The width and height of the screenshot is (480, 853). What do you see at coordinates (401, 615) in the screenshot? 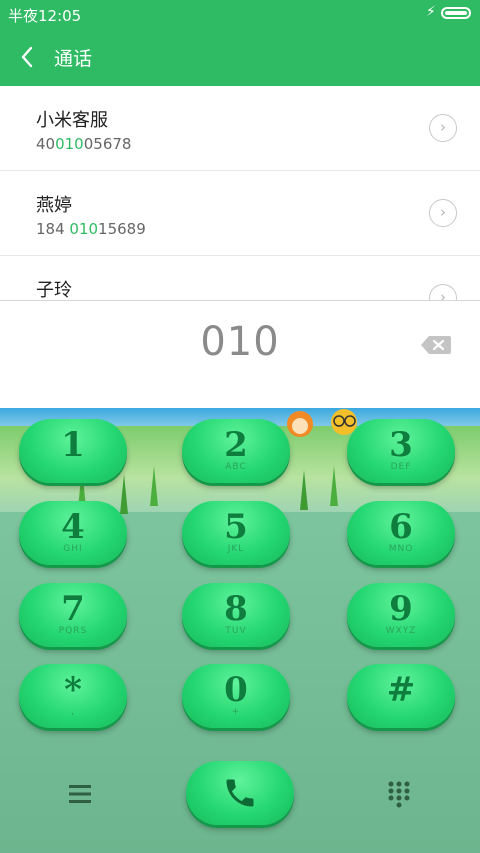
I see `dial-key-9: 9 WXYZ` at bounding box center [401, 615].